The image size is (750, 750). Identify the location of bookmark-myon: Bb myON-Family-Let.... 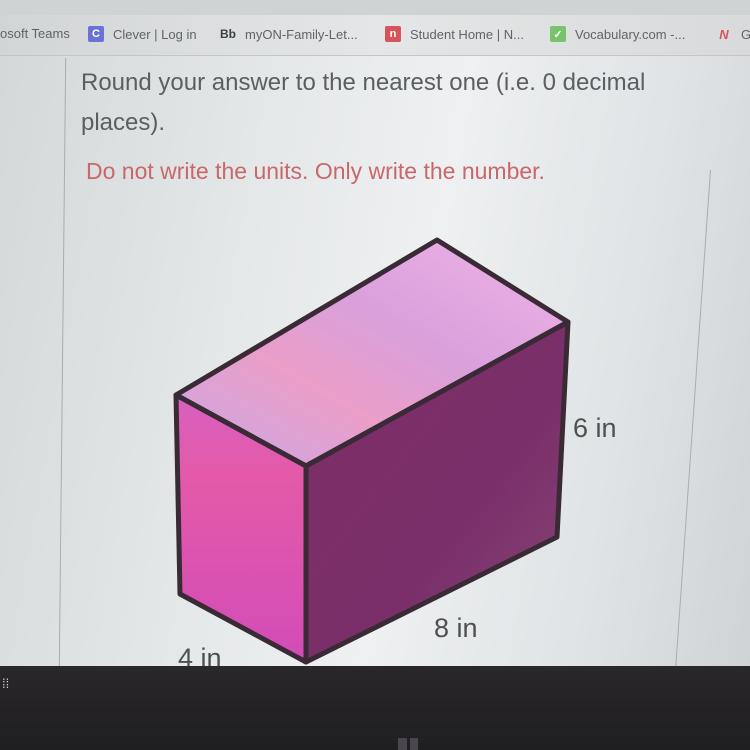
(289, 34).